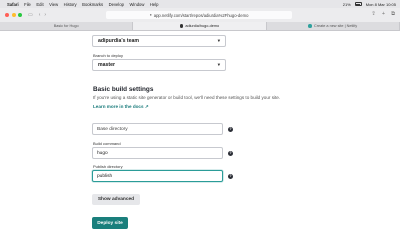 This screenshot has height=250, width=400. I want to click on tab-label: adiurdia/hugo-demo, so click(202, 26).